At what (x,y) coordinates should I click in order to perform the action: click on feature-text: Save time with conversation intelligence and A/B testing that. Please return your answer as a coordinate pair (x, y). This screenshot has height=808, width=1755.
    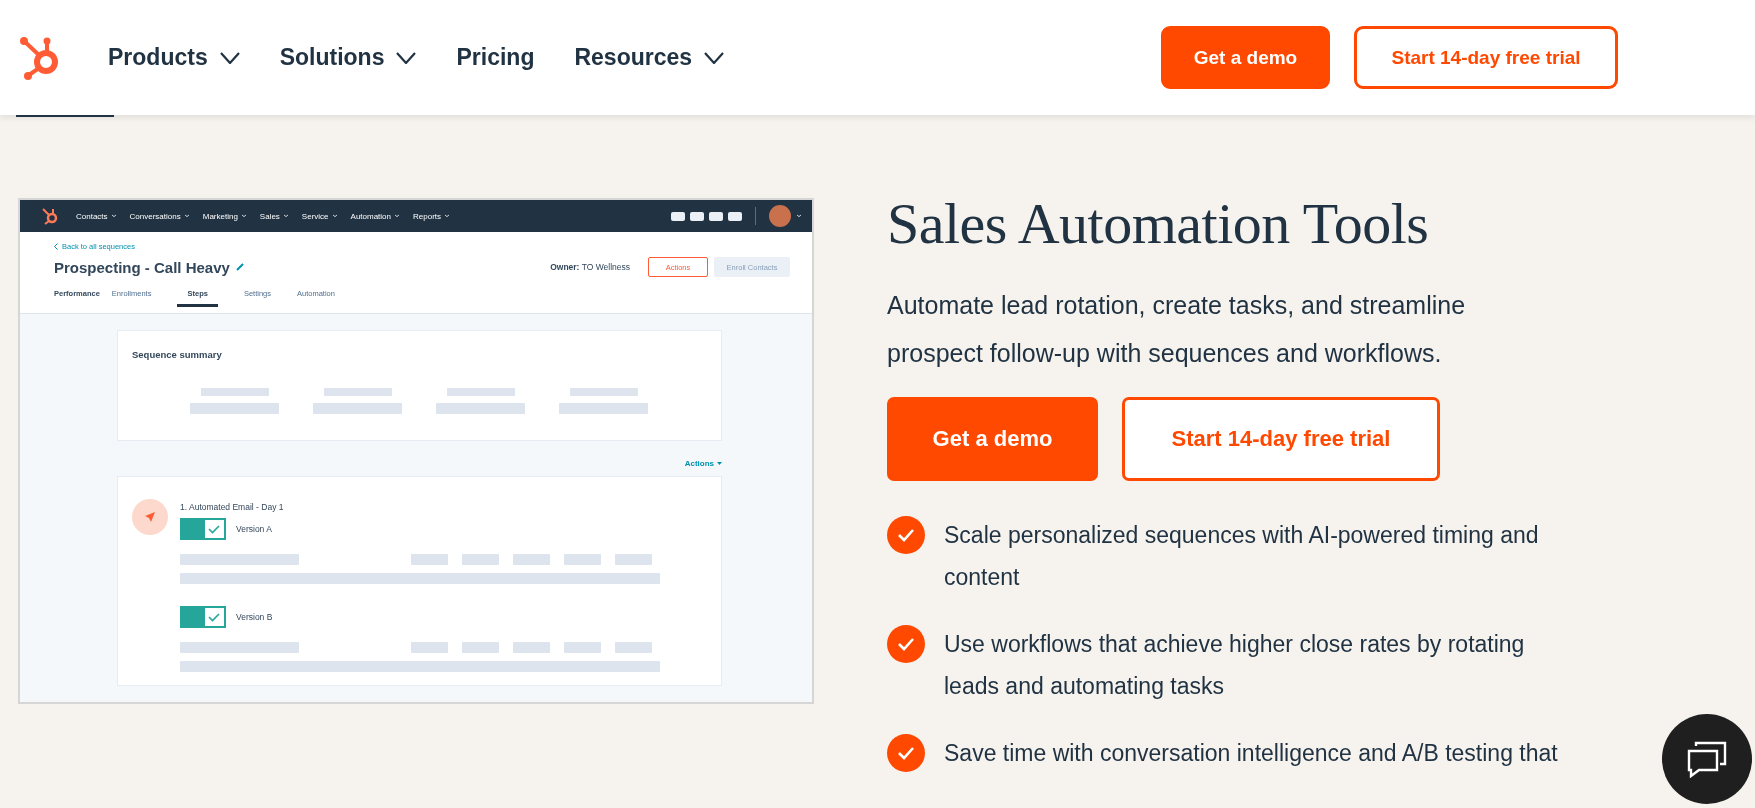
    Looking at the image, I should click on (1251, 753).